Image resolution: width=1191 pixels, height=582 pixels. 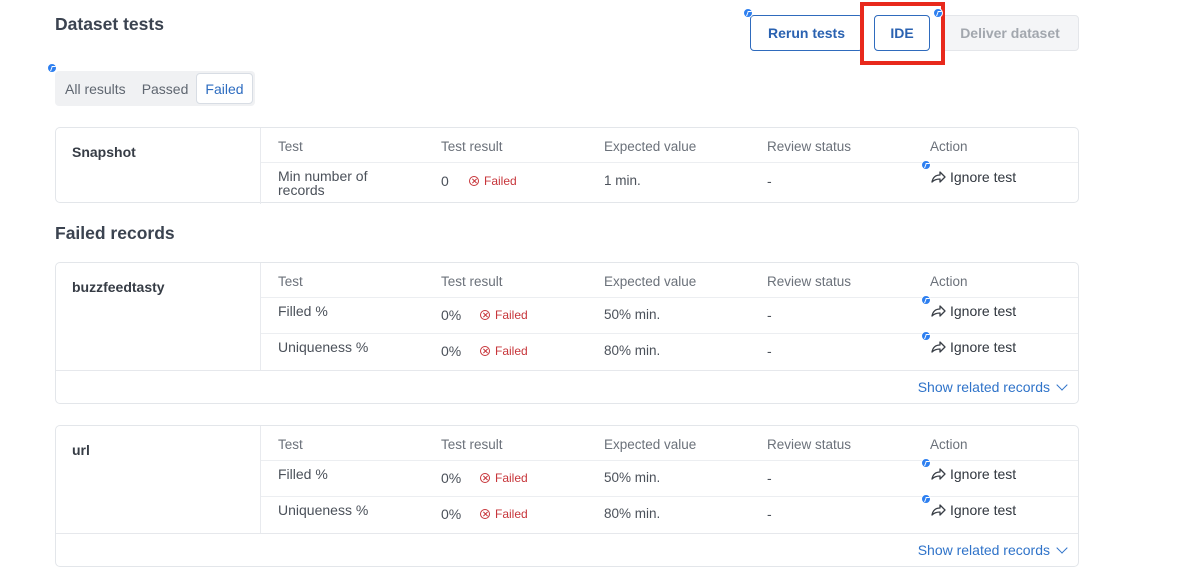 I want to click on filter-passed: Passed, so click(x=165, y=88).